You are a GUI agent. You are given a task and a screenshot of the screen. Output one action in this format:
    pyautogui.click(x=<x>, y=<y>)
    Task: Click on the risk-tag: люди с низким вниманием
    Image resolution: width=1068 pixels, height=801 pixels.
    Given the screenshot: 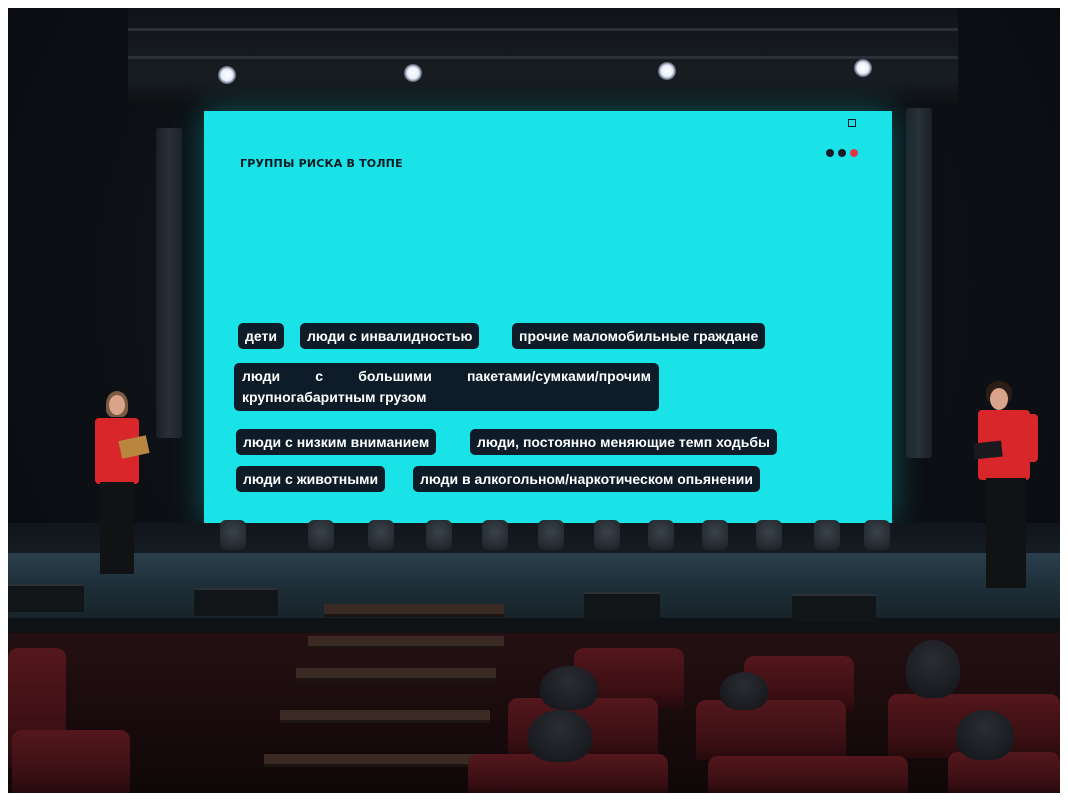 What is the action you would take?
    pyautogui.click(x=336, y=442)
    